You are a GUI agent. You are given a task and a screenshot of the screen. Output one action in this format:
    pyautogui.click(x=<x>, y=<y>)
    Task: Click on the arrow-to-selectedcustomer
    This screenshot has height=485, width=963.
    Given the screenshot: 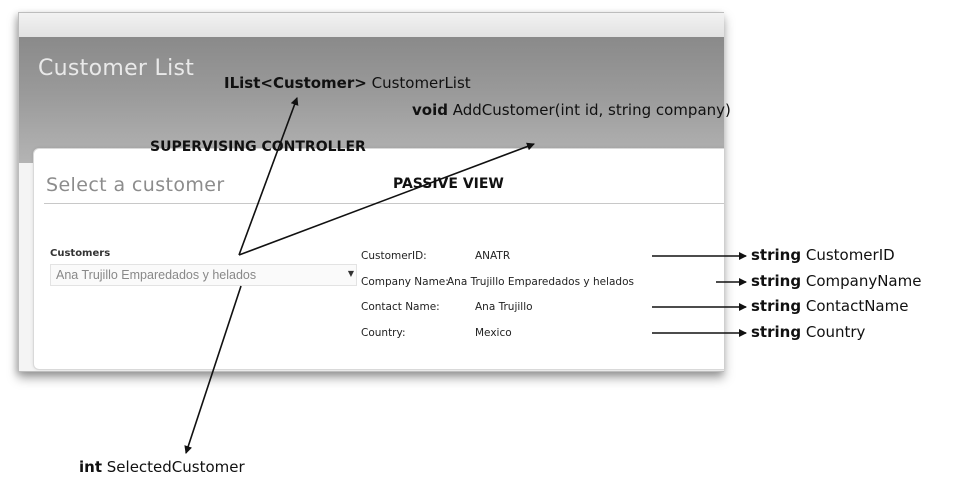 What is the action you would take?
    pyautogui.click(x=213, y=369)
    